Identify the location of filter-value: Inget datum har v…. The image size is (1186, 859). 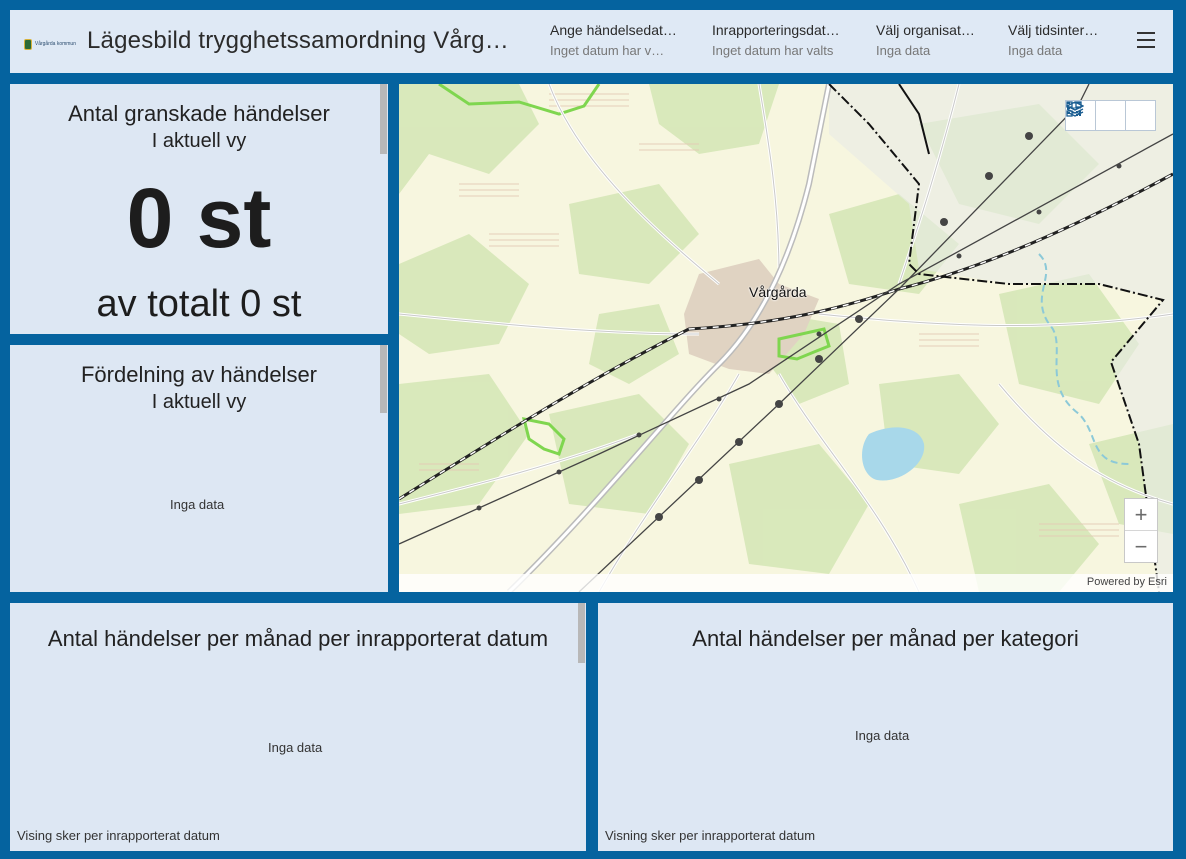
(607, 50).